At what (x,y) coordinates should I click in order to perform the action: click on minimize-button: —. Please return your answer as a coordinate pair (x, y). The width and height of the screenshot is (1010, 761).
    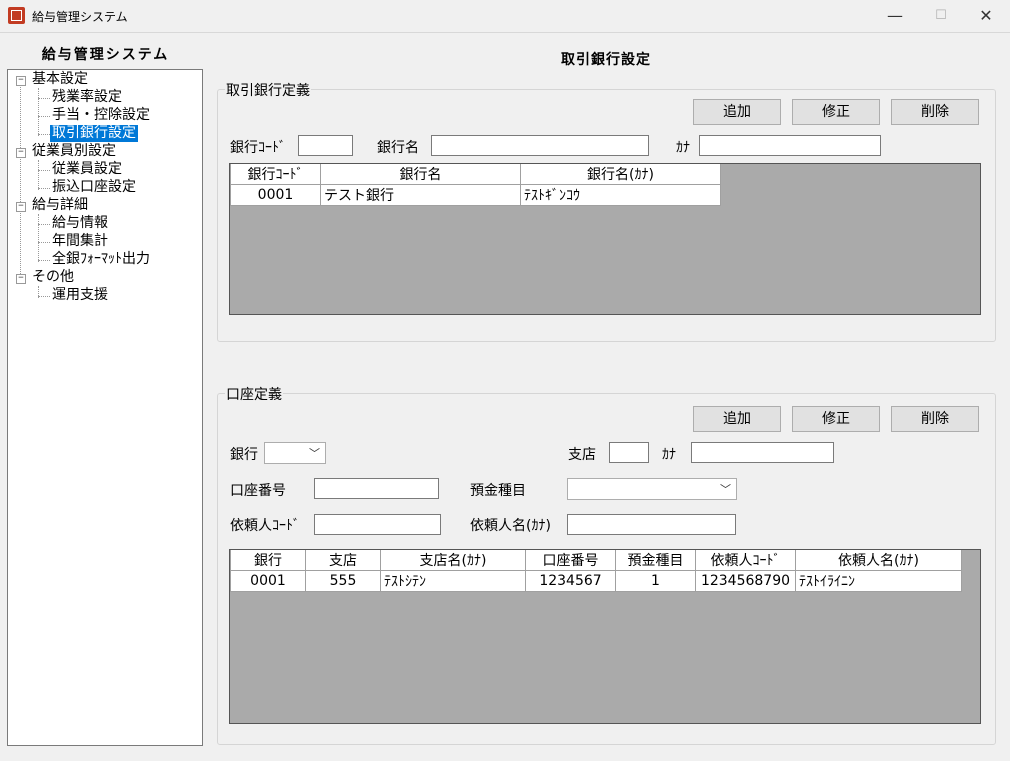
    Looking at the image, I should click on (895, 16).